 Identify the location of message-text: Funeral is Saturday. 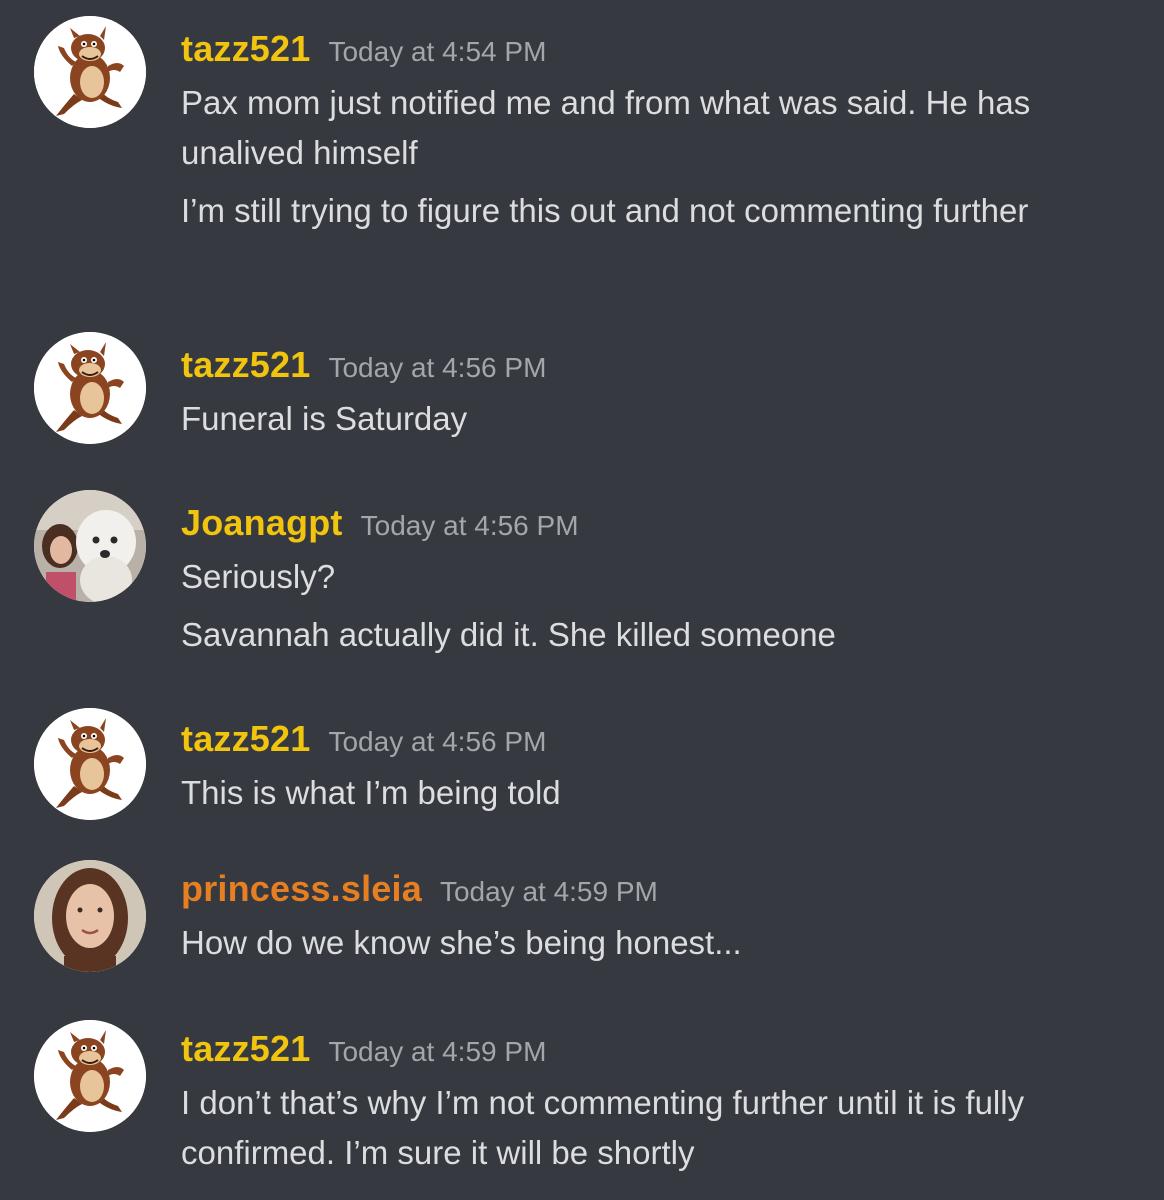
(324, 418).